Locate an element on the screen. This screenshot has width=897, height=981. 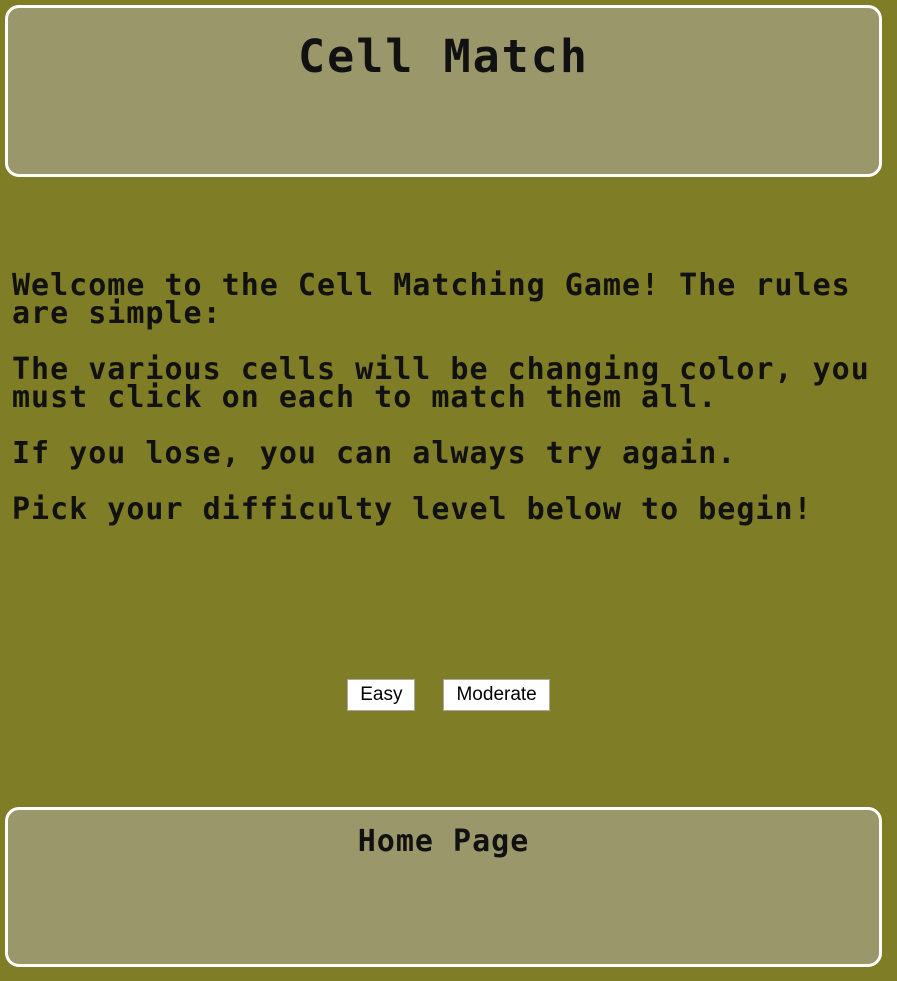
difficulty-buttons: Easy Moderate is located at coordinates (448, 695).